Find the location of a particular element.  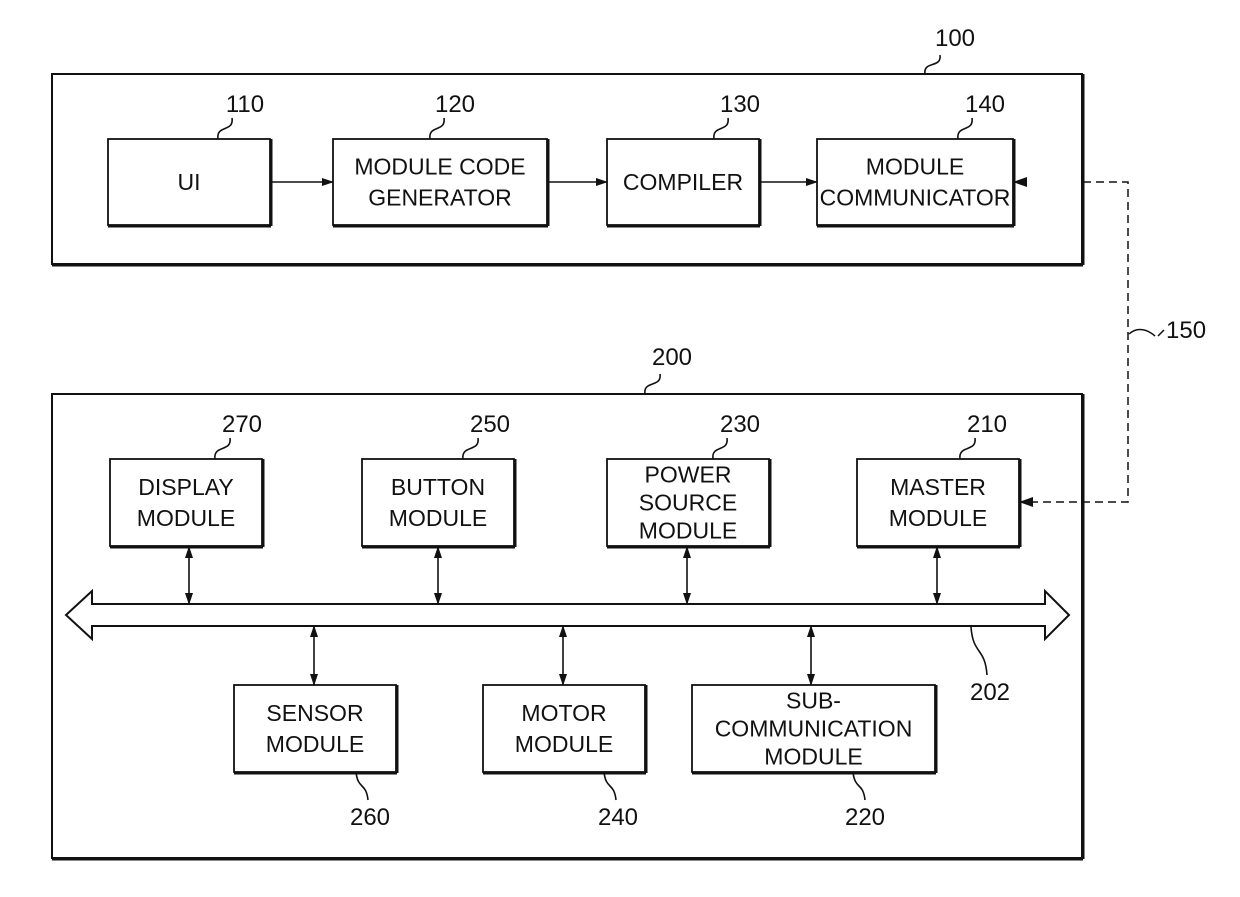

ref-label-130: 130 is located at coordinates (740, 104).